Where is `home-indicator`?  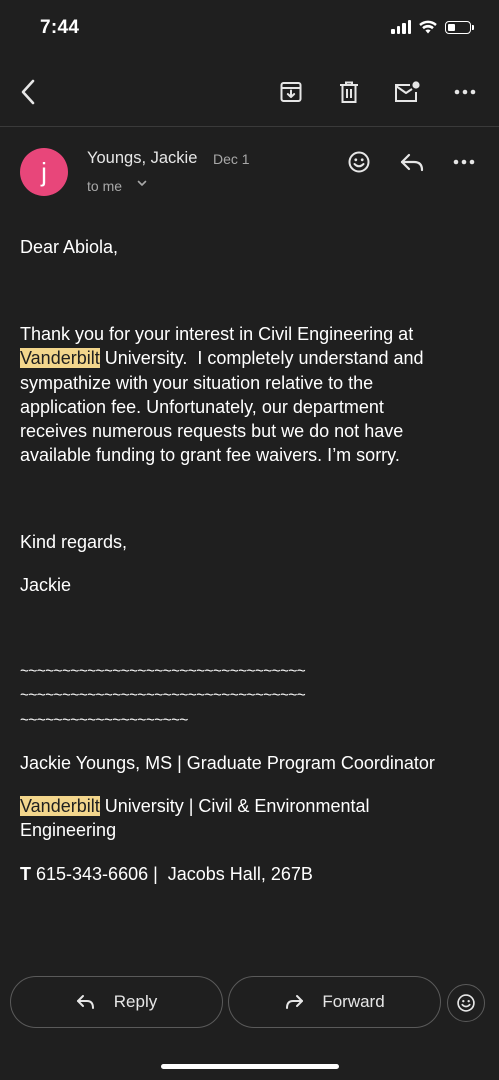 home-indicator is located at coordinates (250, 1066).